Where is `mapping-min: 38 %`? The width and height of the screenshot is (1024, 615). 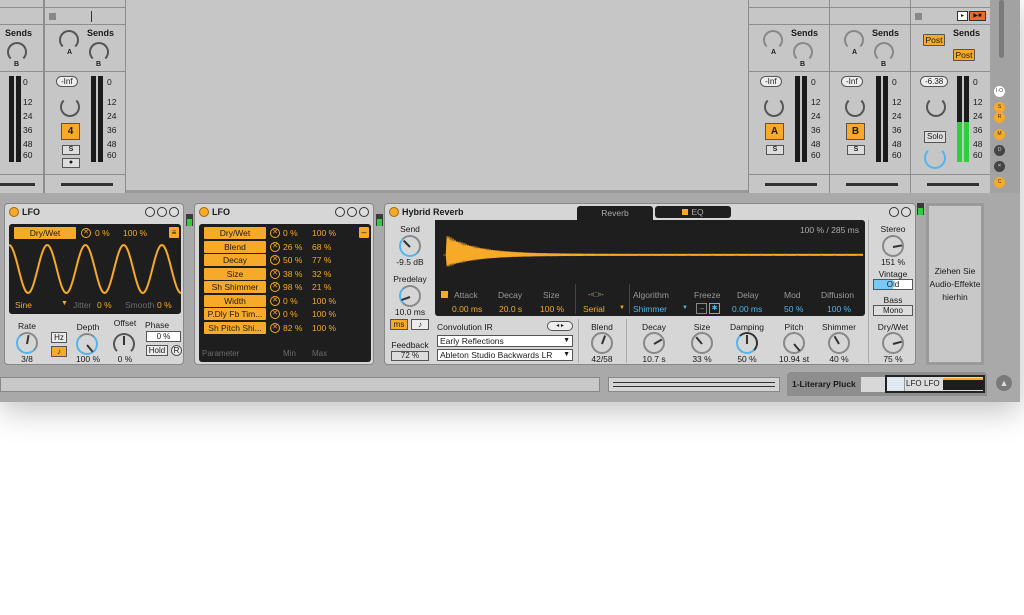
mapping-min: 38 % is located at coordinates (292, 274).